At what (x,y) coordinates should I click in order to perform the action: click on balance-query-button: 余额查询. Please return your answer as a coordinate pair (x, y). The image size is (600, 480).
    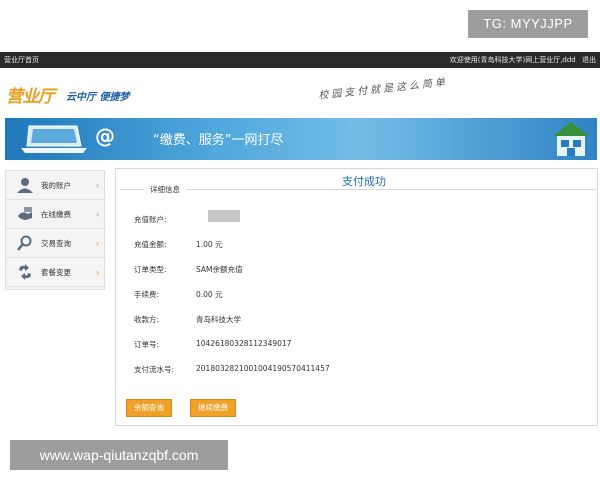
    Looking at the image, I should click on (149, 408).